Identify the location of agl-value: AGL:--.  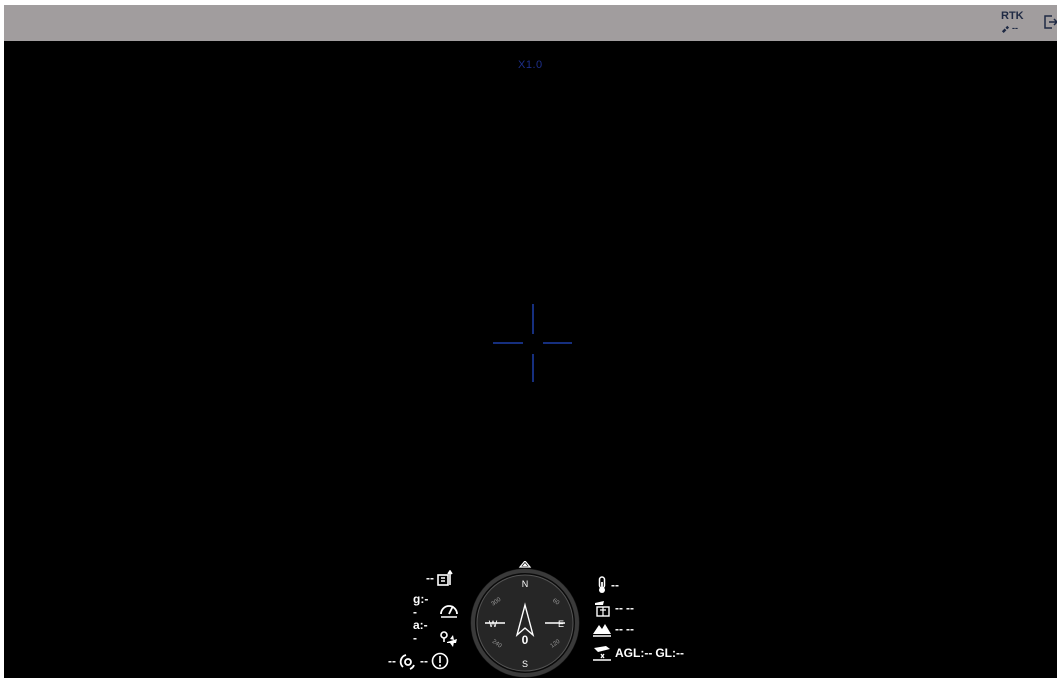
(634, 653).